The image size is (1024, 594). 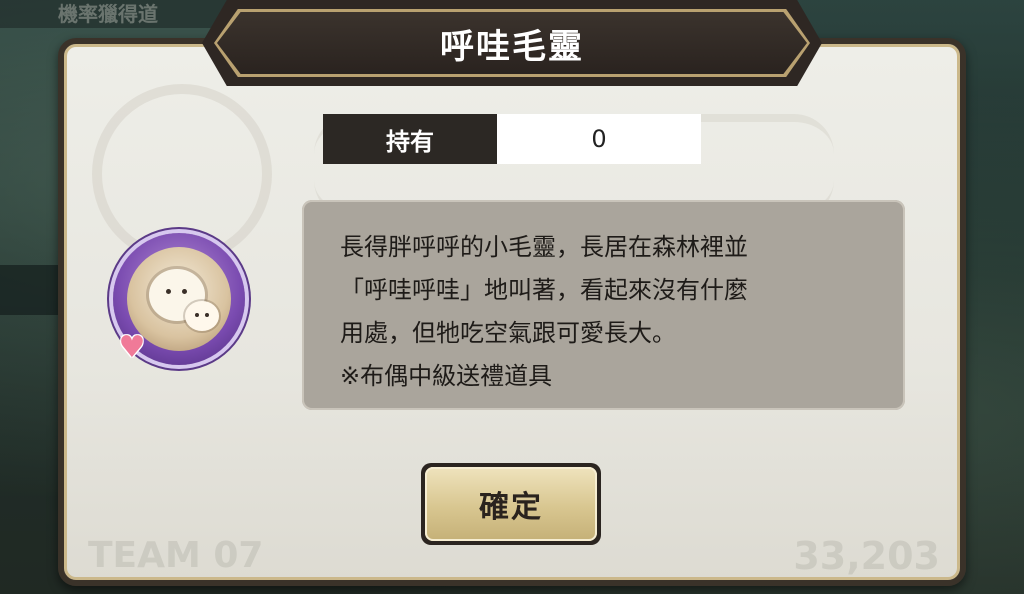 What do you see at coordinates (512, 46) in the screenshot?
I see `dialog-title: 呼哇毛靈` at bounding box center [512, 46].